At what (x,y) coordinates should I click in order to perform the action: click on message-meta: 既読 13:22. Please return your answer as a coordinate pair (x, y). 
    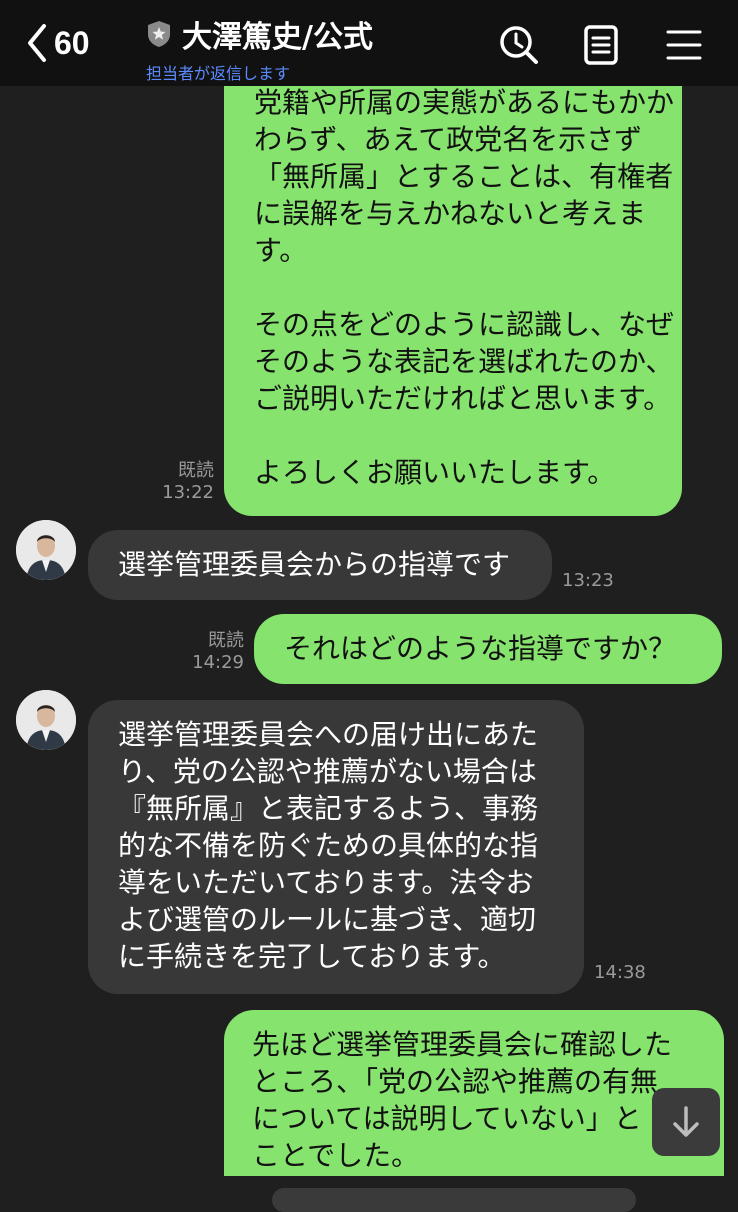
    Looking at the image, I should click on (187, 482).